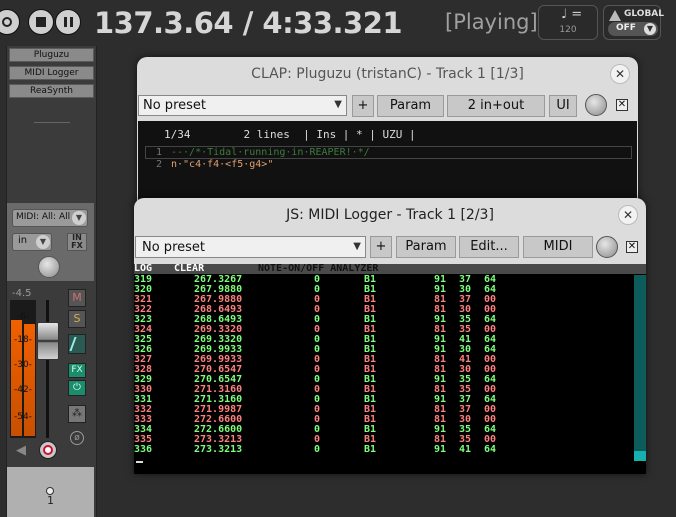  What do you see at coordinates (290, 134) in the screenshot?
I see `editor-status: 1/34 2 lines | Ins | * | UZU |` at bounding box center [290, 134].